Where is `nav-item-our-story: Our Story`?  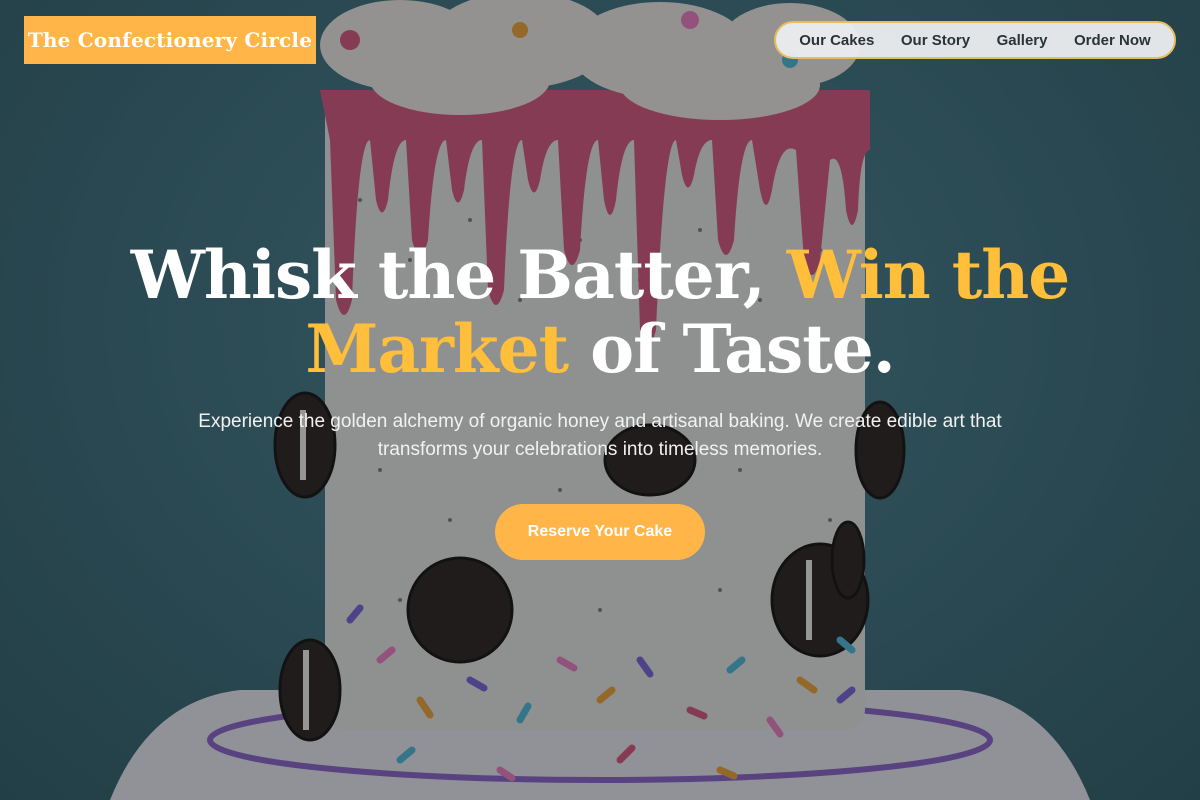
nav-item-our-story: Our Story is located at coordinates (935, 40).